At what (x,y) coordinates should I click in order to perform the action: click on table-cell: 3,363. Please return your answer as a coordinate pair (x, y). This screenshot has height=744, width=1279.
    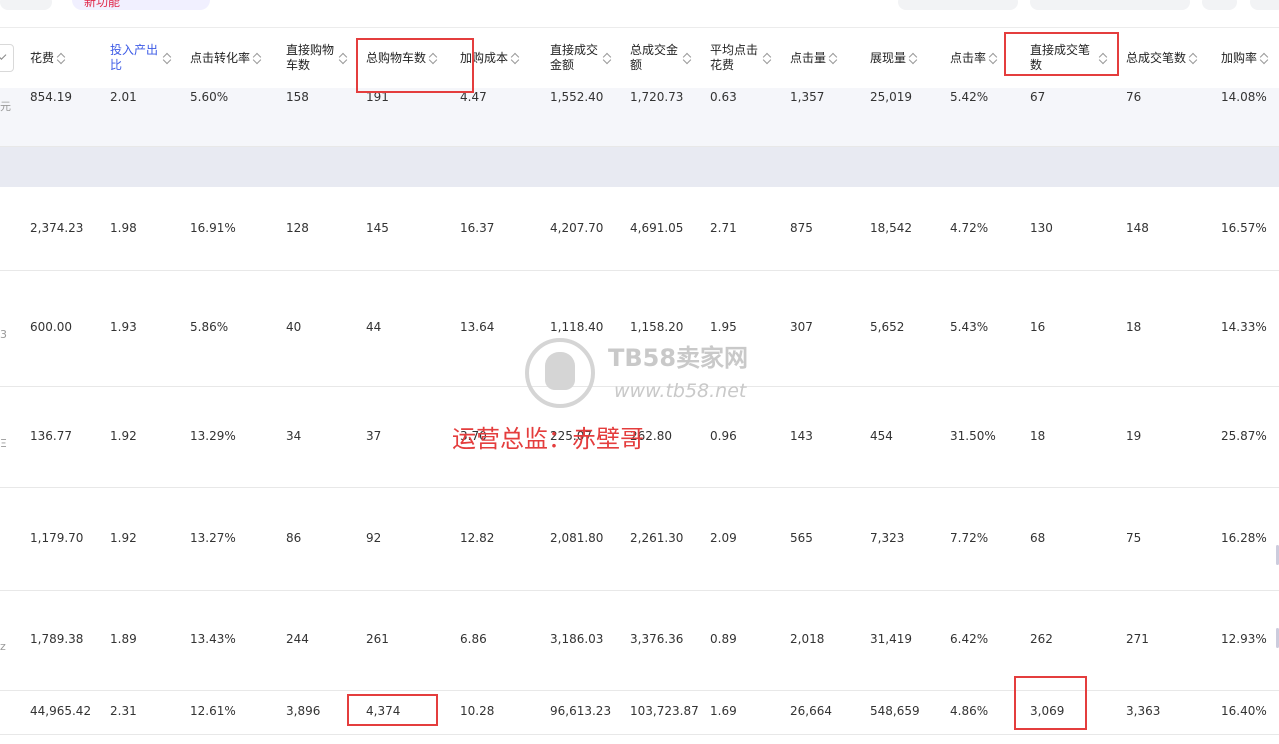
    Looking at the image, I should click on (1143, 711).